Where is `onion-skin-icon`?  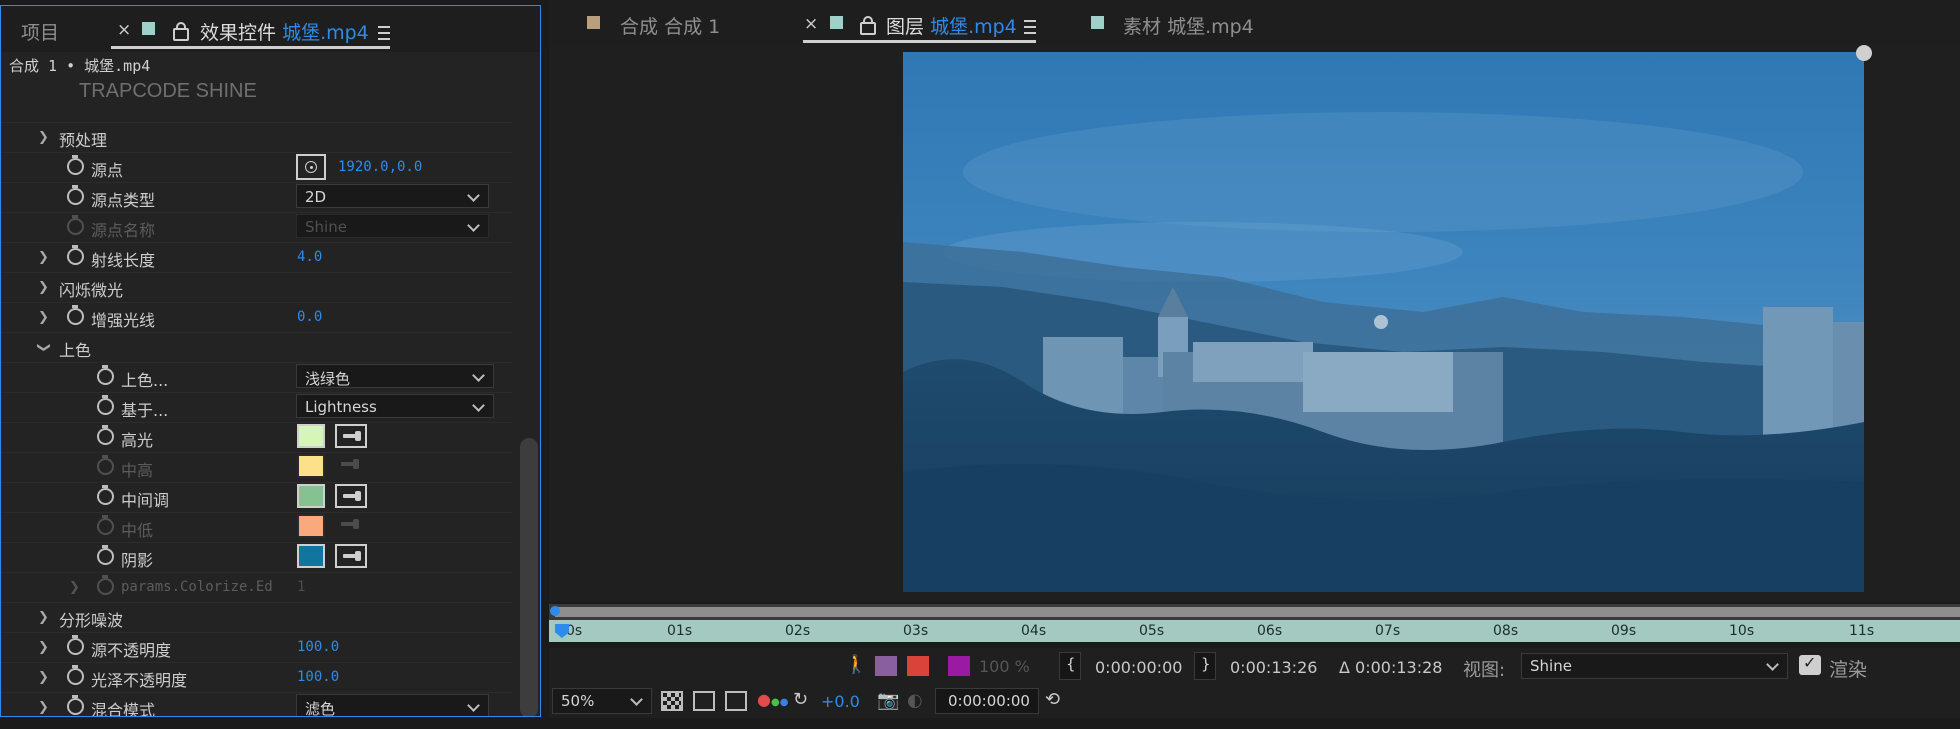 onion-skin-icon is located at coordinates (886, 666).